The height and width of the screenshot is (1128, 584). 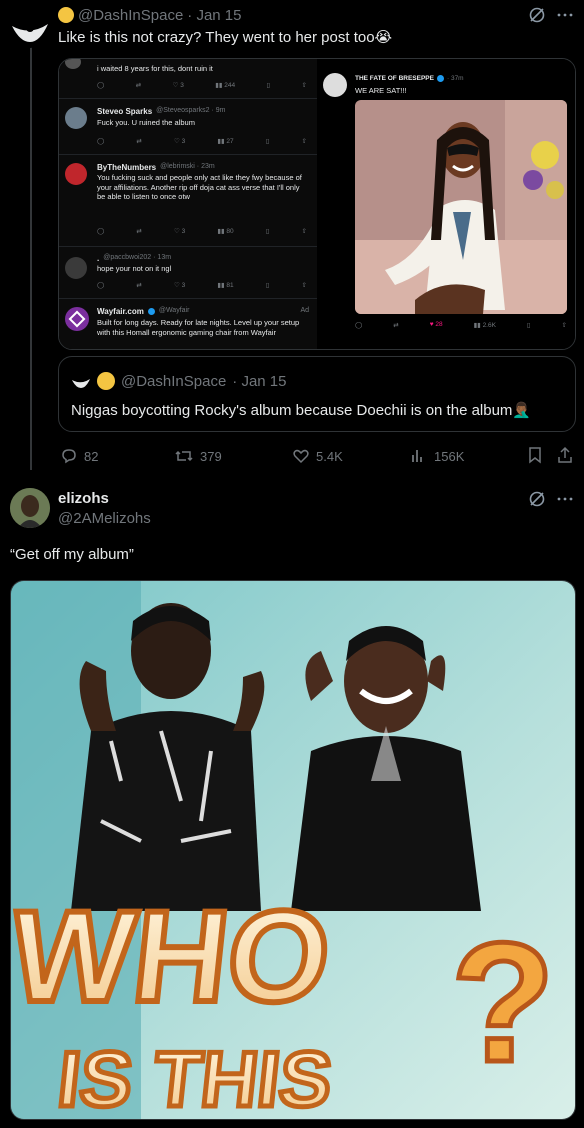 I want to click on meme-caption-is-this: IS THIS, so click(x=195, y=1077).